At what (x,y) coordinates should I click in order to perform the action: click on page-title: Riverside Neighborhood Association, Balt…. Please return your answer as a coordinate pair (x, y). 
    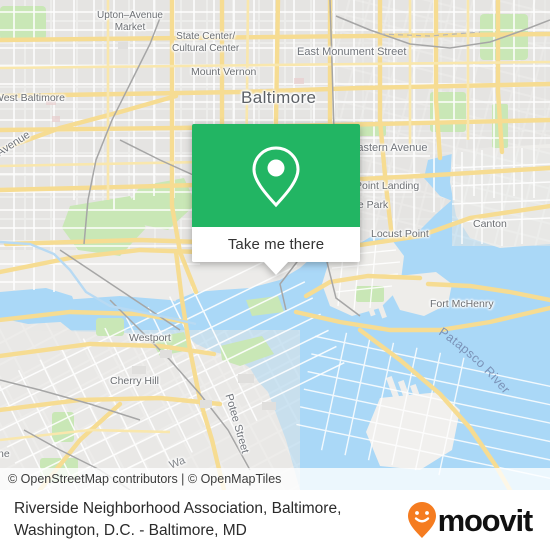
    Looking at the image, I should click on (178, 519).